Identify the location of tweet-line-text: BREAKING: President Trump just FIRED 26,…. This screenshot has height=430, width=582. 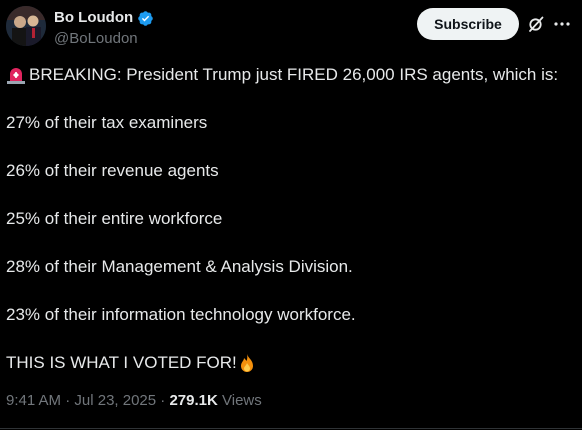
(294, 74).